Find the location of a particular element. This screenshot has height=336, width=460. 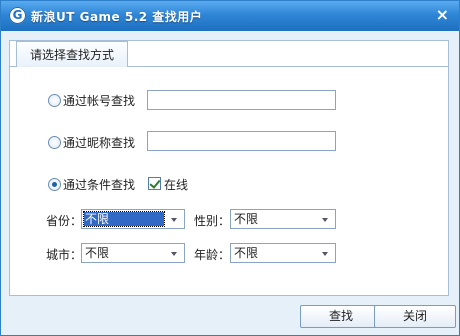

province-select: 不限 is located at coordinates (133, 219).